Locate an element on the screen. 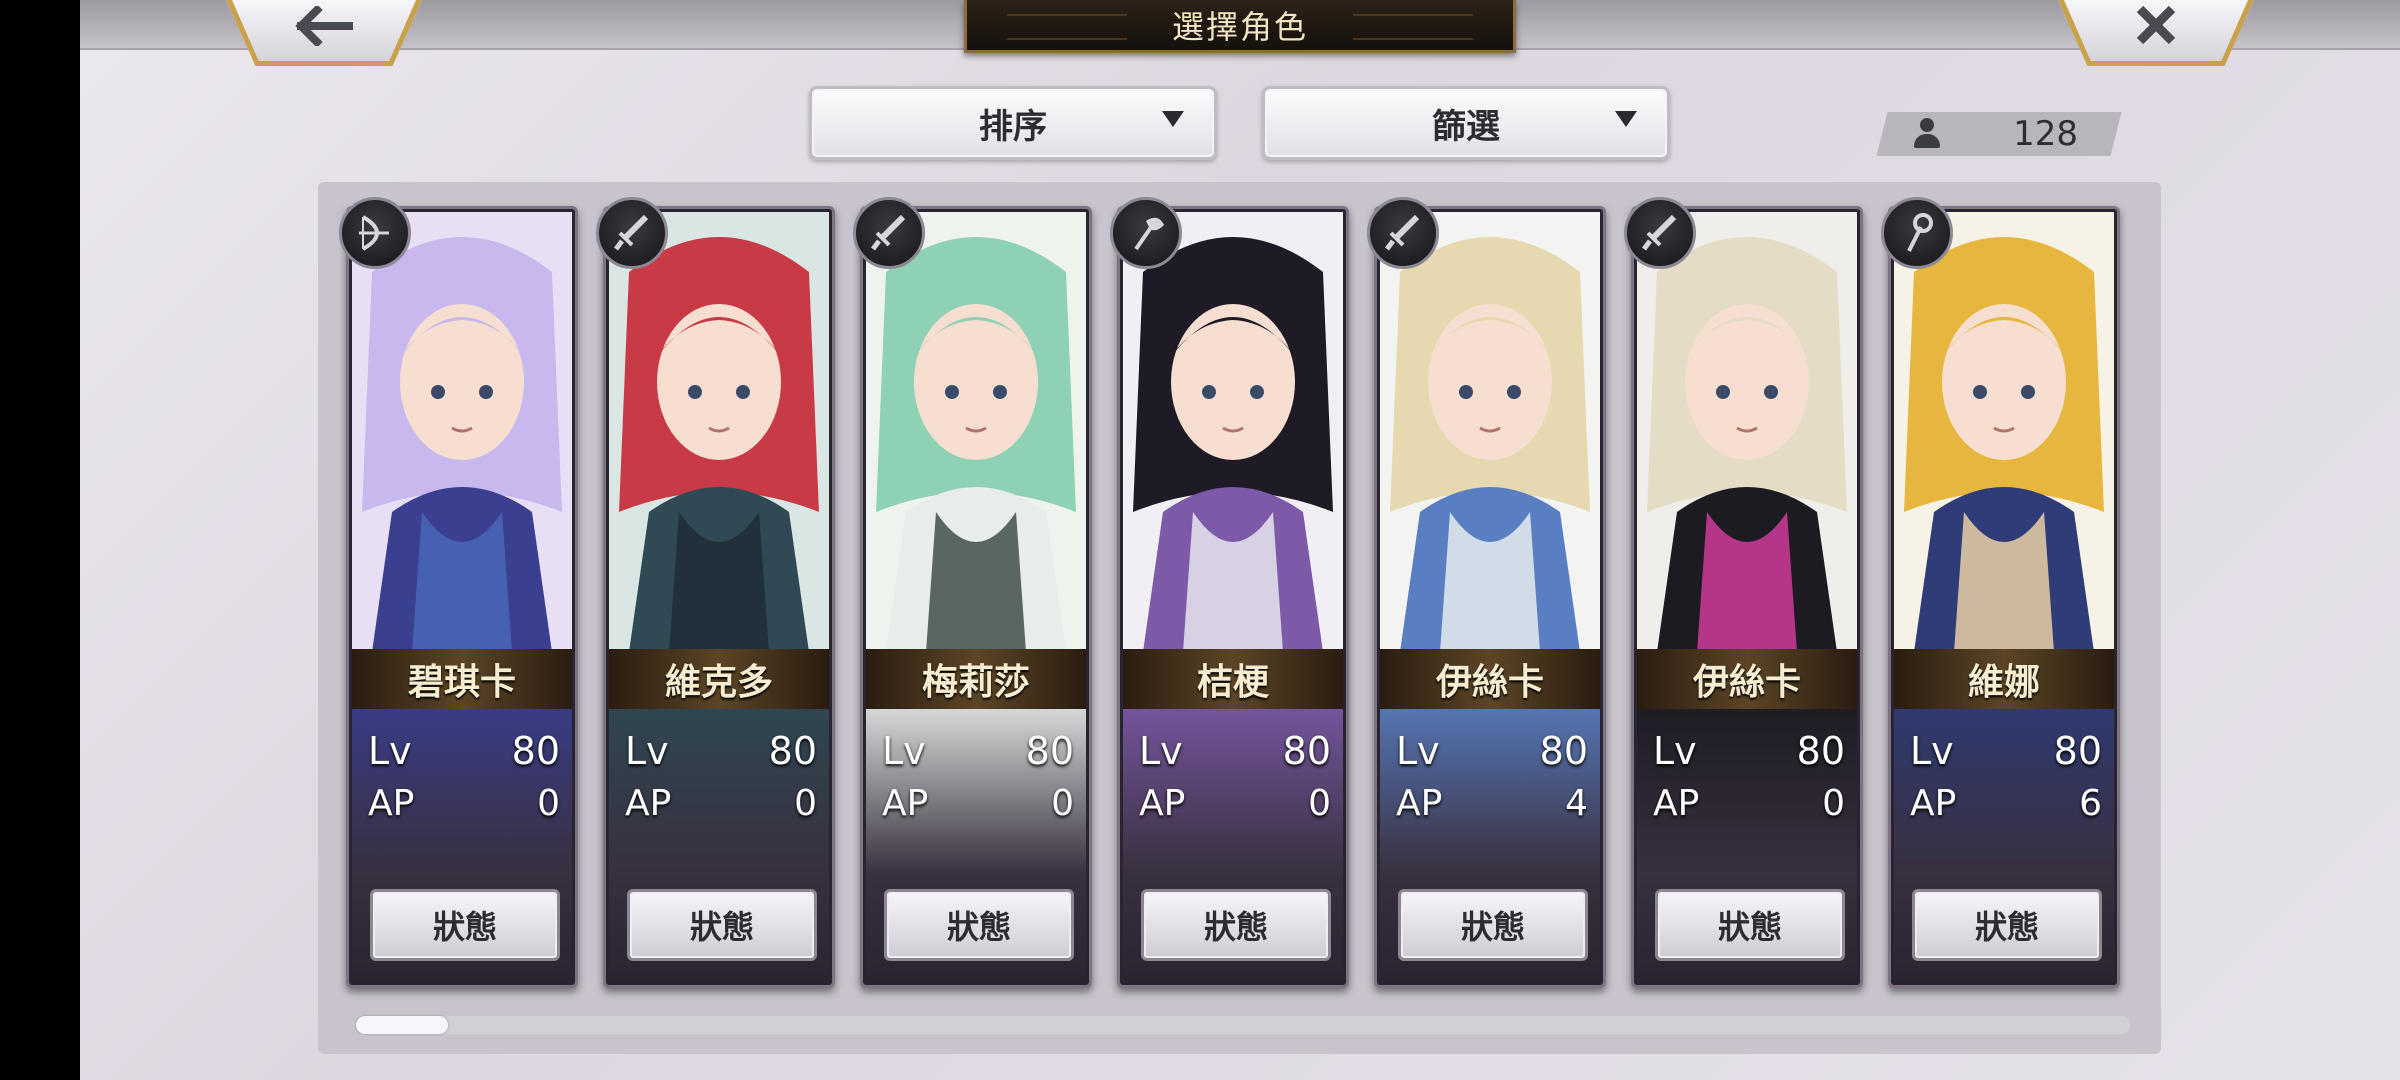 The image size is (2400, 1080). horizontal-scrollbar is located at coordinates (1243, 1025).